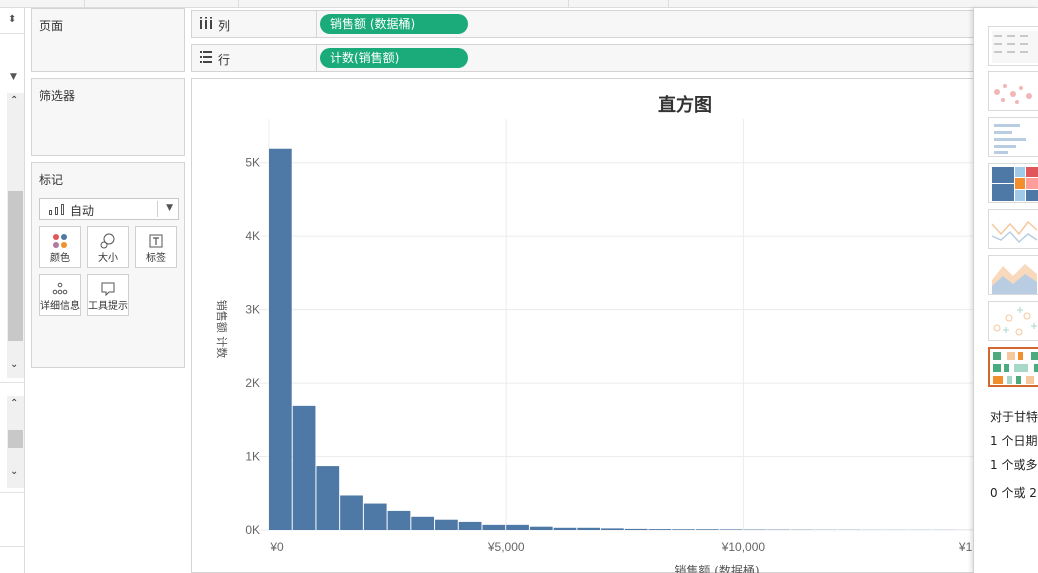  Describe the element at coordinates (206, 58) in the screenshot. I see `rows-icon` at that location.